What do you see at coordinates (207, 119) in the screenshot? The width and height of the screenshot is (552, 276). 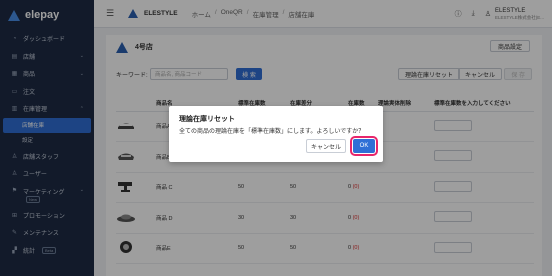 I see `dialog-title: 理論在庫リセット` at bounding box center [207, 119].